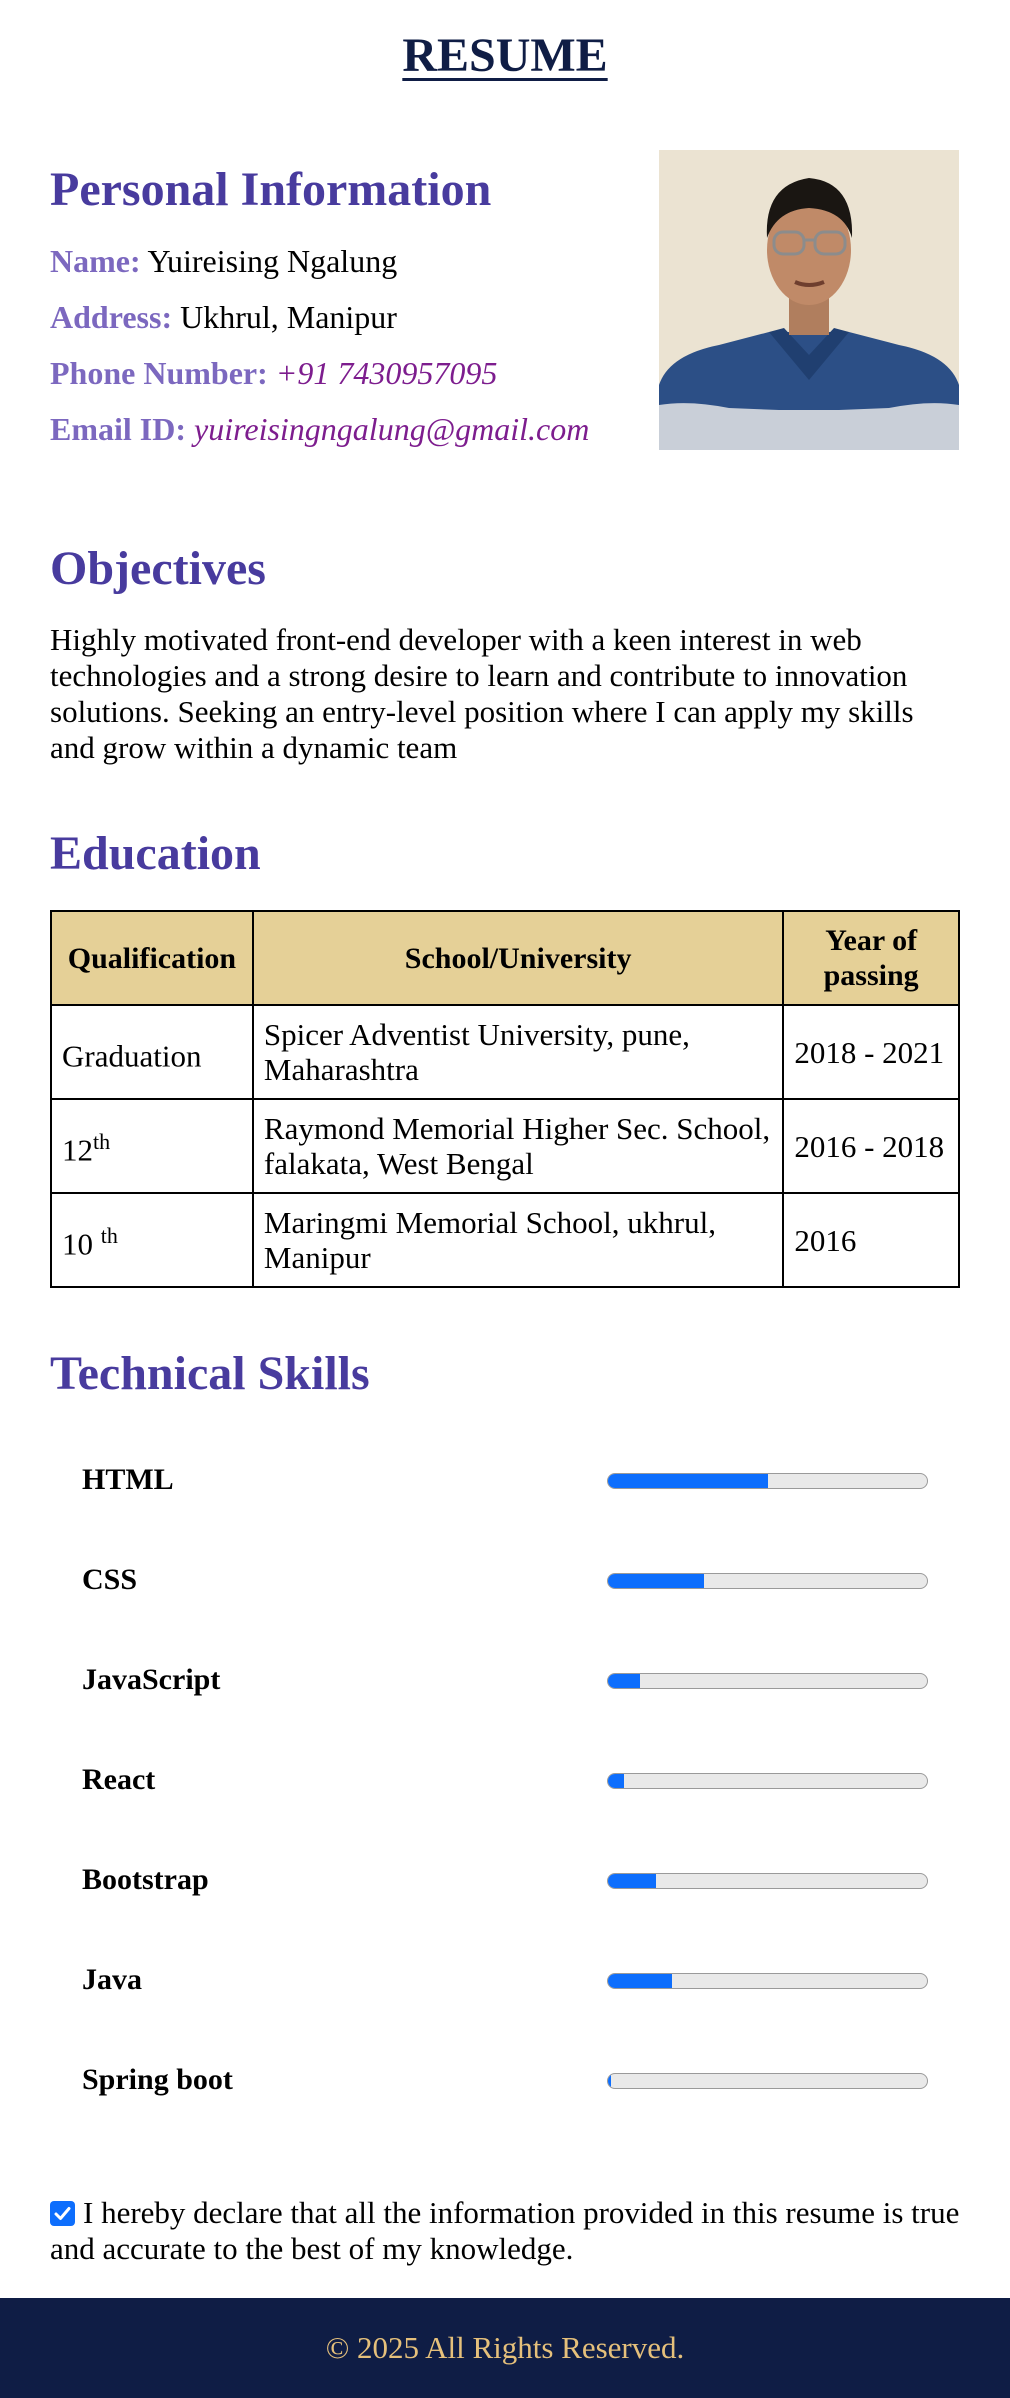 The height and width of the screenshot is (2398, 1010). What do you see at coordinates (505, 1980) in the screenshot?
I see `skill-row-java: Java` at bounding box center [505, 1980].